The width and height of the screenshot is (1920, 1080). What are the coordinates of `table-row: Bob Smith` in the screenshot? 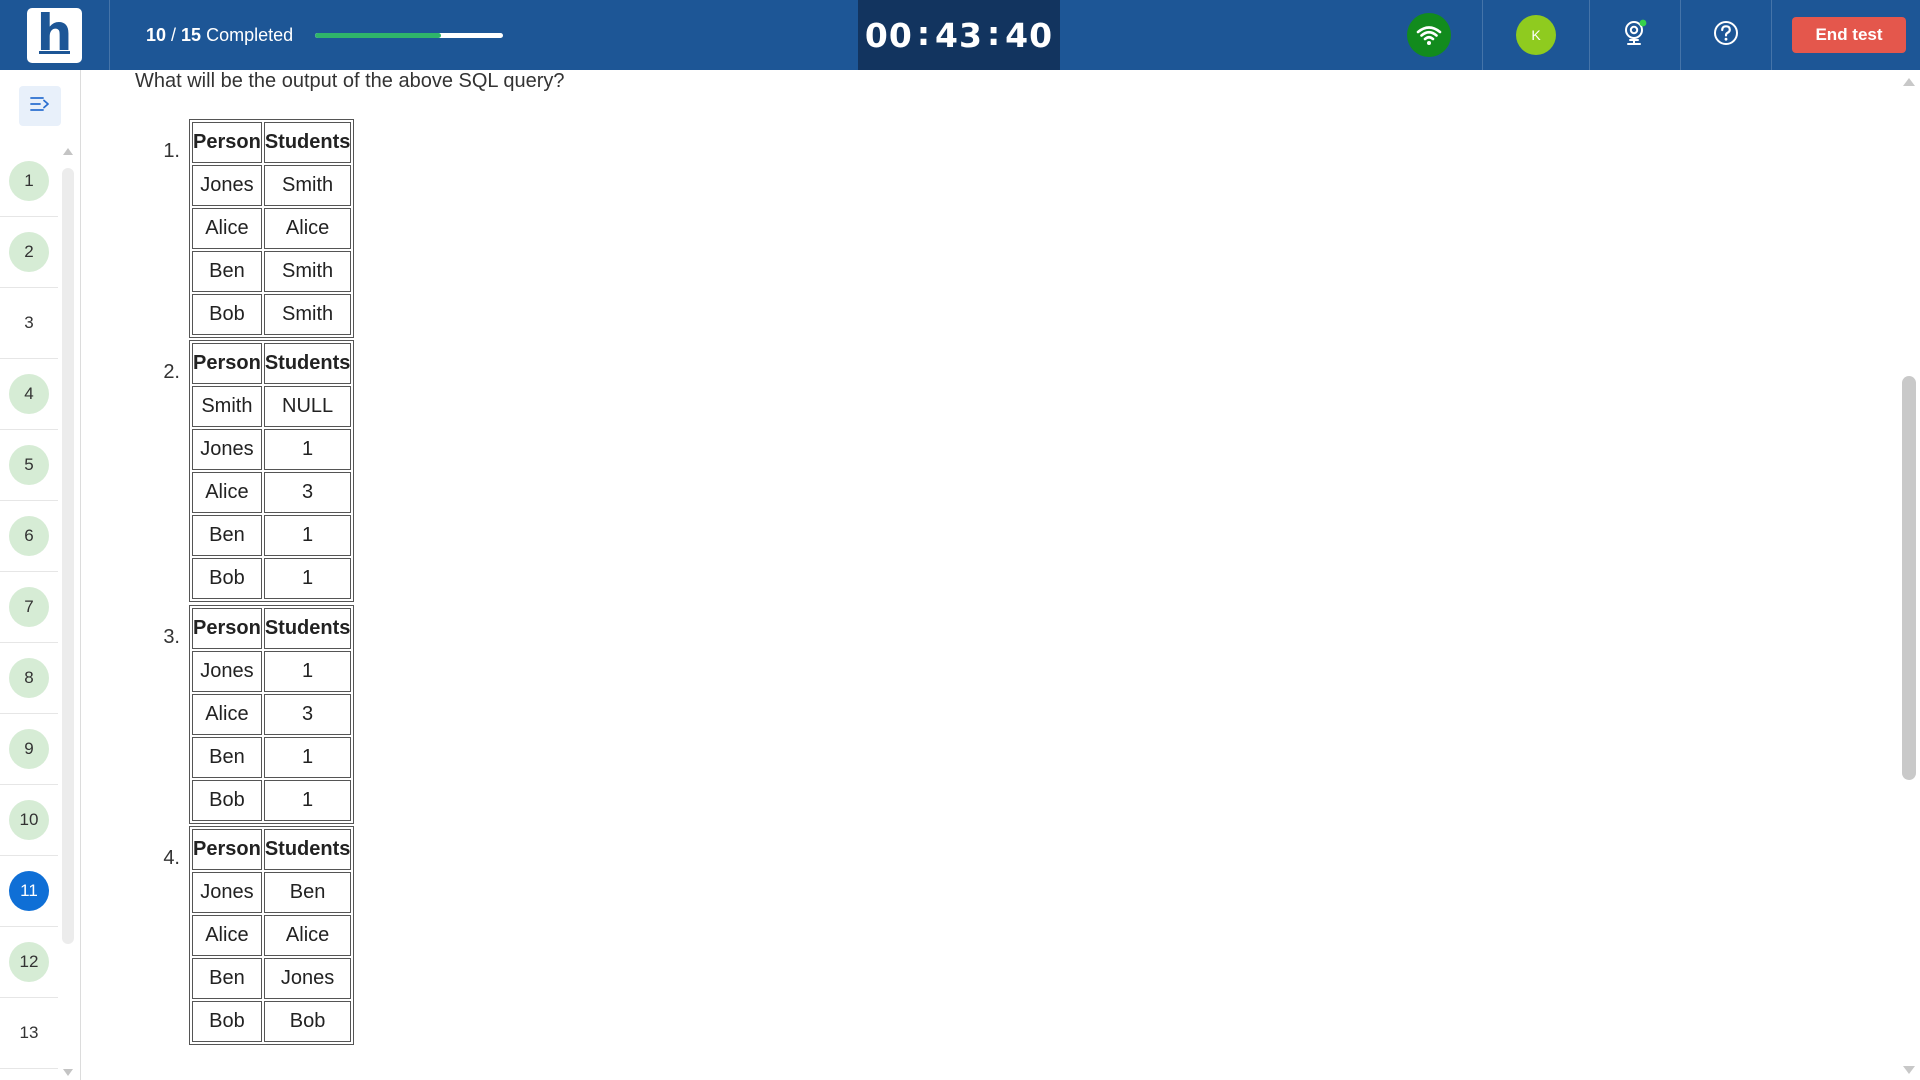 It's located at (272, 314).